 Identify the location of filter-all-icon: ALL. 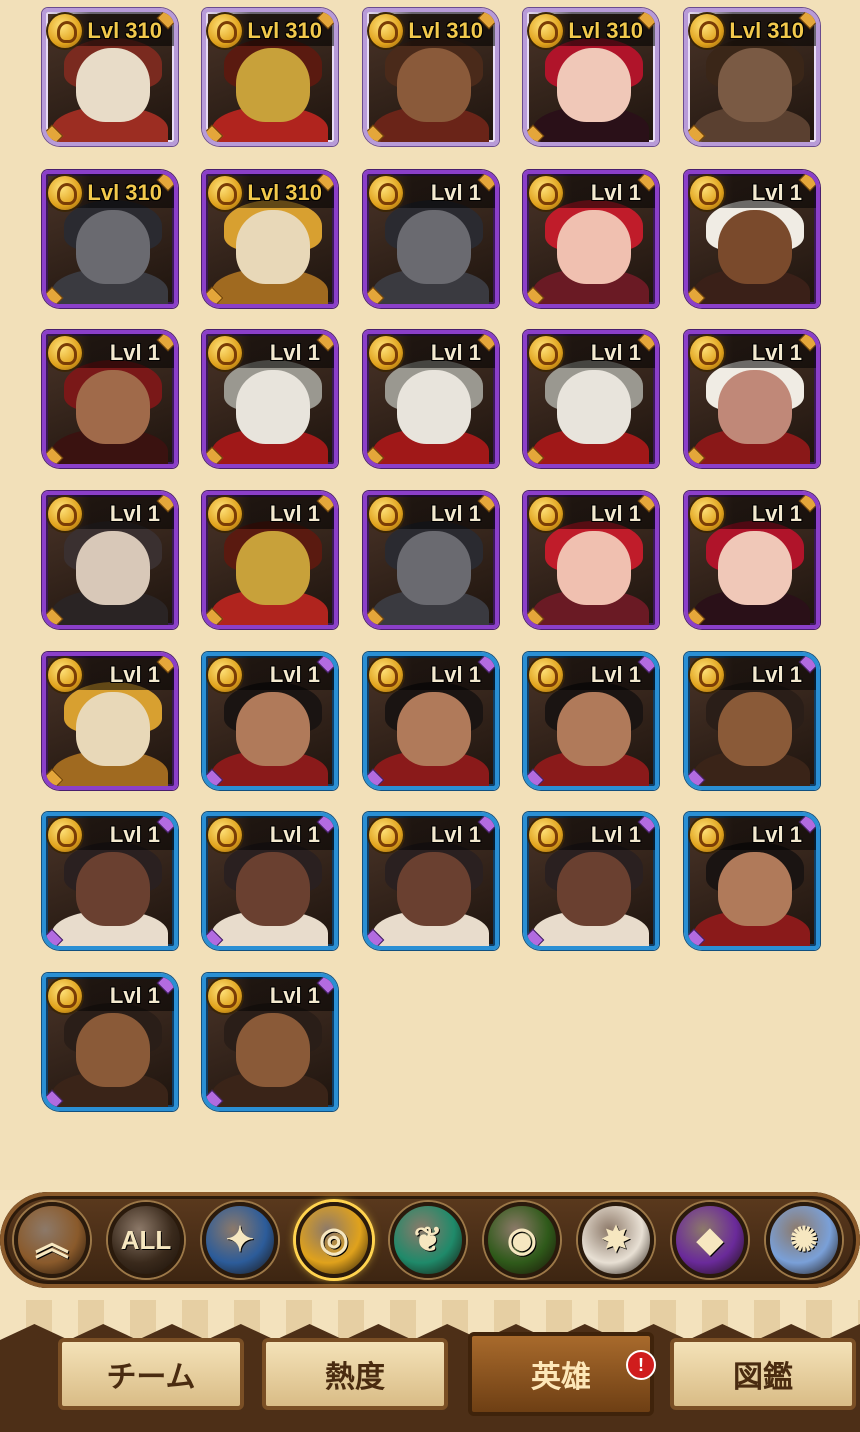
(146, 1240).